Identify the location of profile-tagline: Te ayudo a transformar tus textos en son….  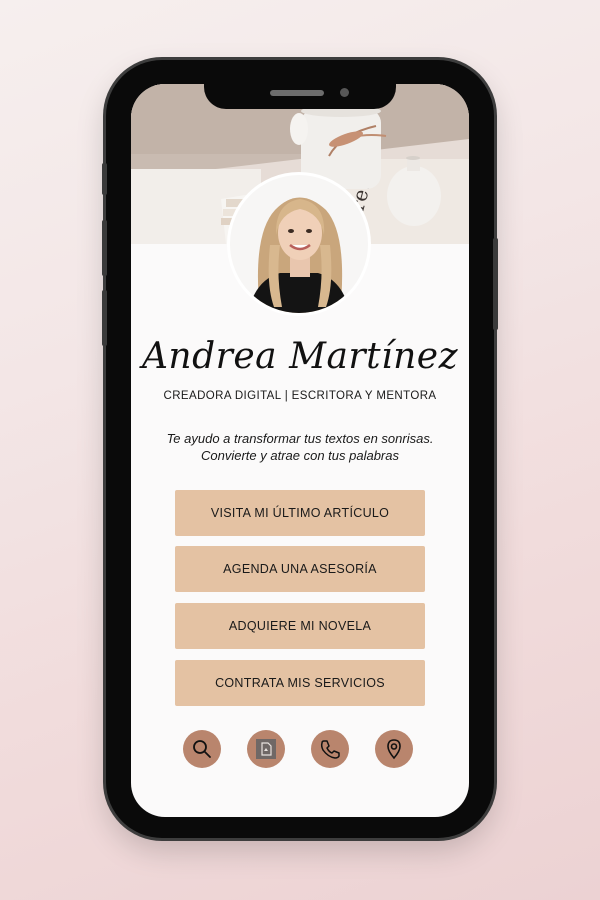
(300, 447).